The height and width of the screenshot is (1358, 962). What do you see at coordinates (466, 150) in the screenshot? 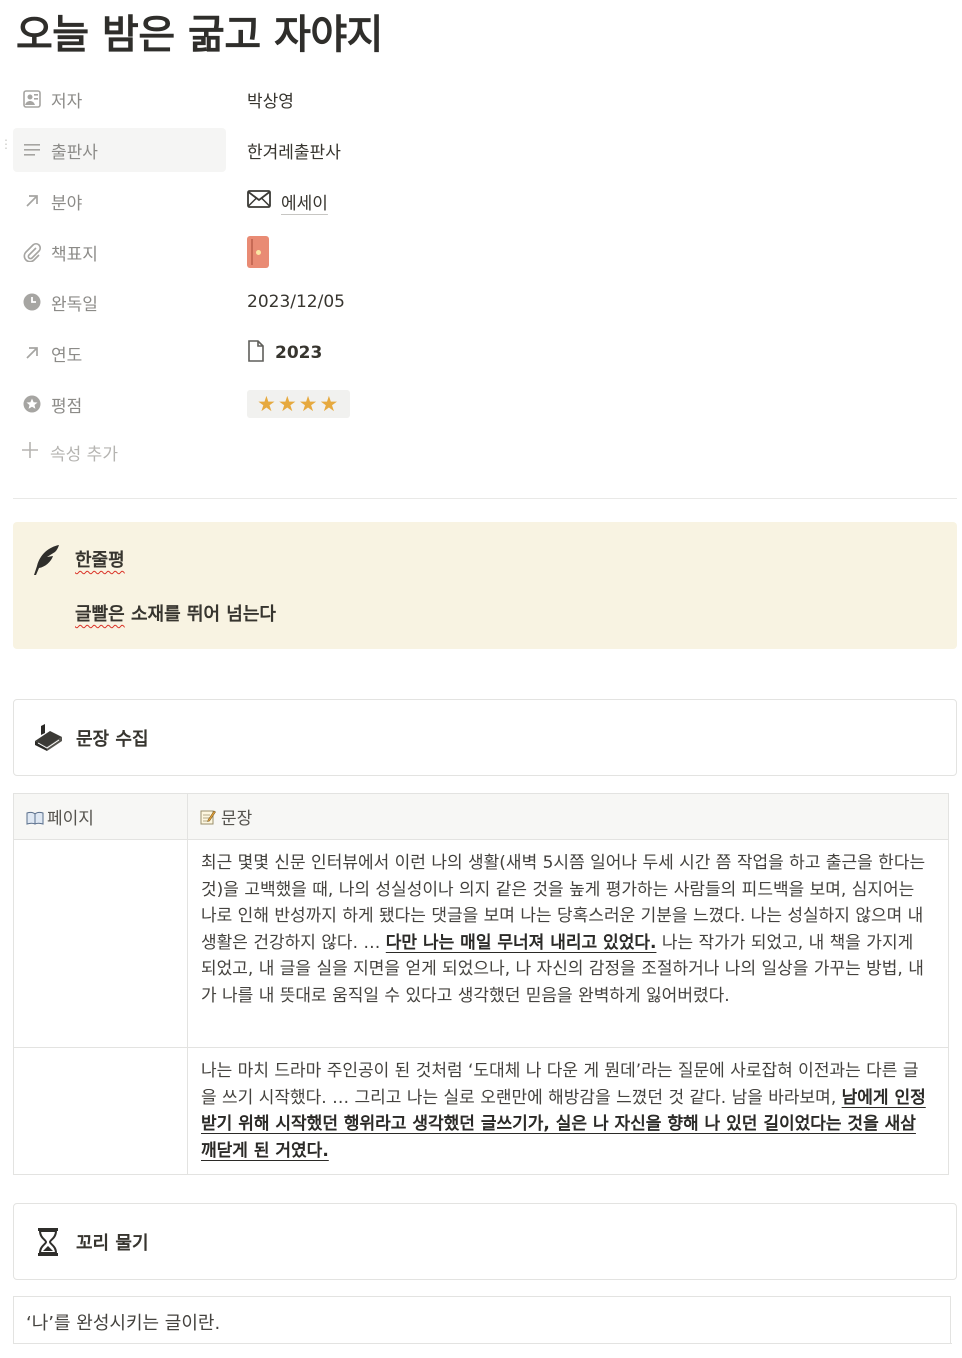
I see `property-row-publisher: ⋮ 출판사 한겨레출판사` at bounding box center [466, 150].